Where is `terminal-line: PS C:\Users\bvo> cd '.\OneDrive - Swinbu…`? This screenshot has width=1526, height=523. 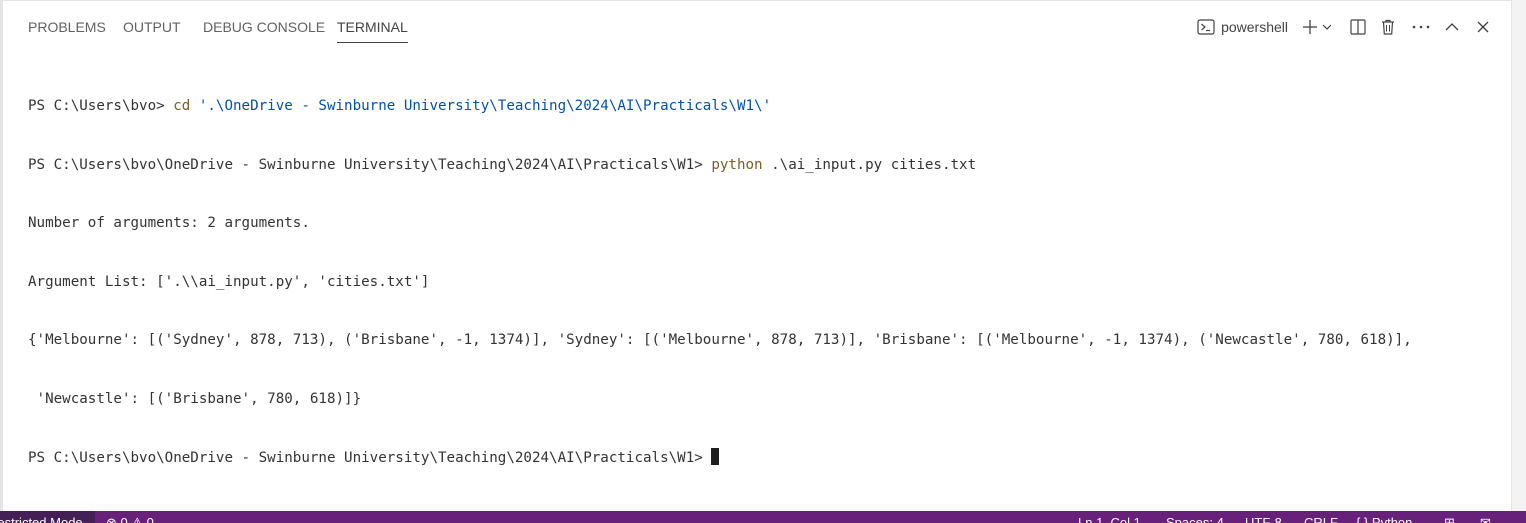 terminal-line: PS C:\Users\bvo> cd '.\OneDrive - Swinbu… is located at coordinates (768, 107).